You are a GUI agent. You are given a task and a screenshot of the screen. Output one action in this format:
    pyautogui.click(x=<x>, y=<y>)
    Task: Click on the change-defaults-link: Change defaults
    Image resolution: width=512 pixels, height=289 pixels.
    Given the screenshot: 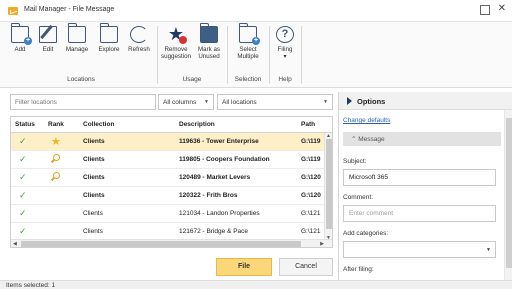 What is the action you would take?
    pyautogui.click(x=366, y=120)
    